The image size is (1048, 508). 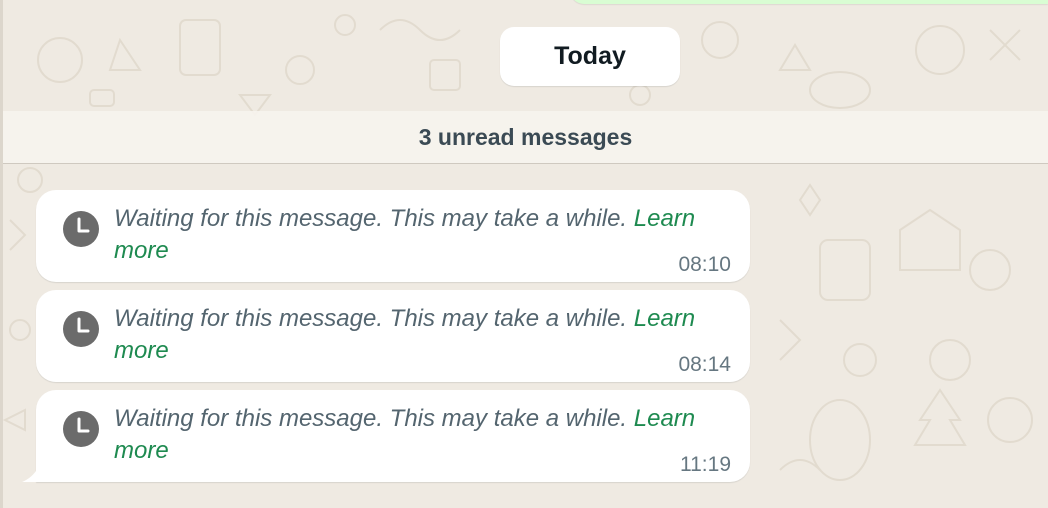 I want to click on date-separator: Today, so click(x=590, y=56).